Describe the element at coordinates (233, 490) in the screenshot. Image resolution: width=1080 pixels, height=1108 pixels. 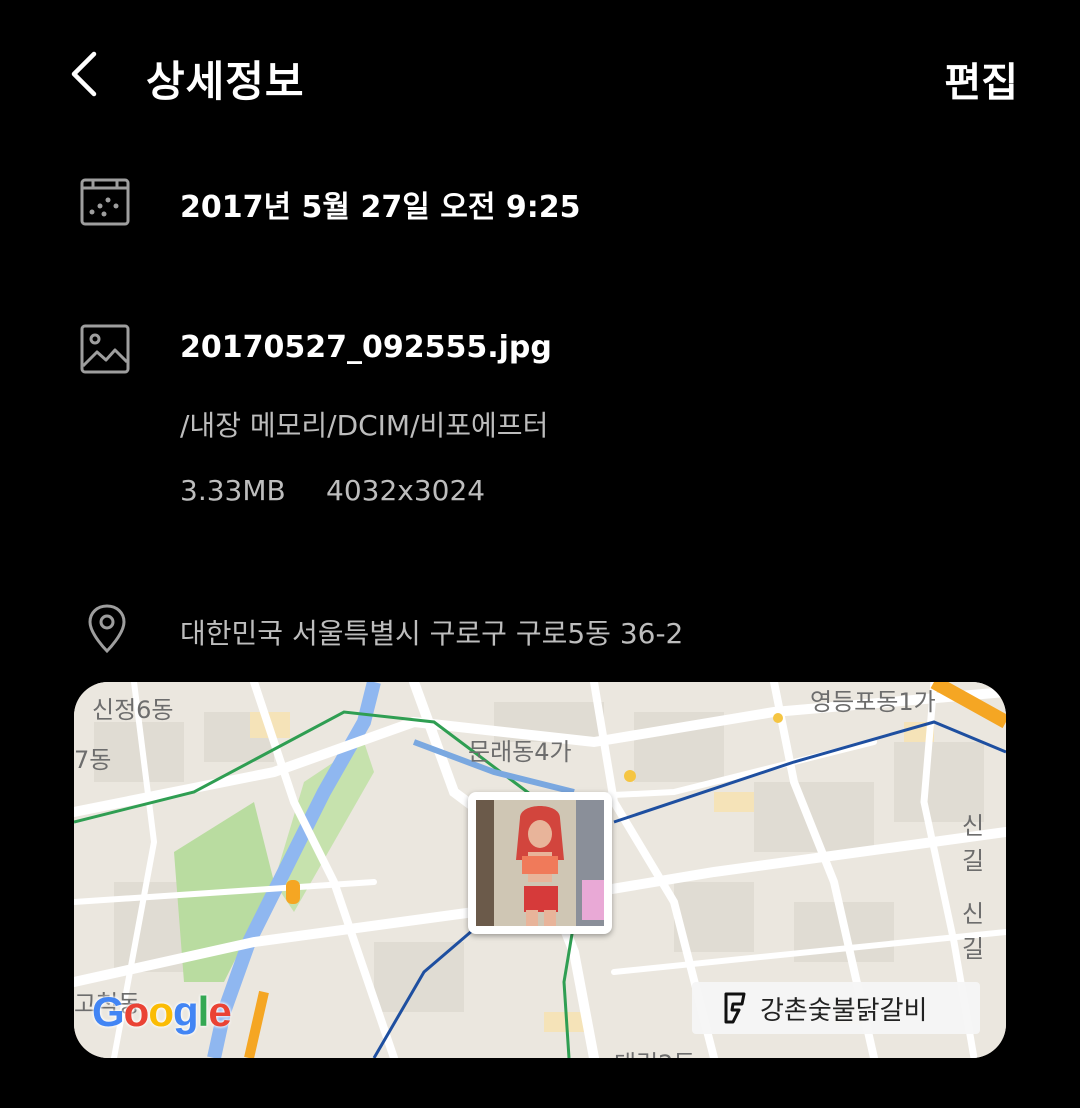
I see `file-size: 3.33MB` at that location.